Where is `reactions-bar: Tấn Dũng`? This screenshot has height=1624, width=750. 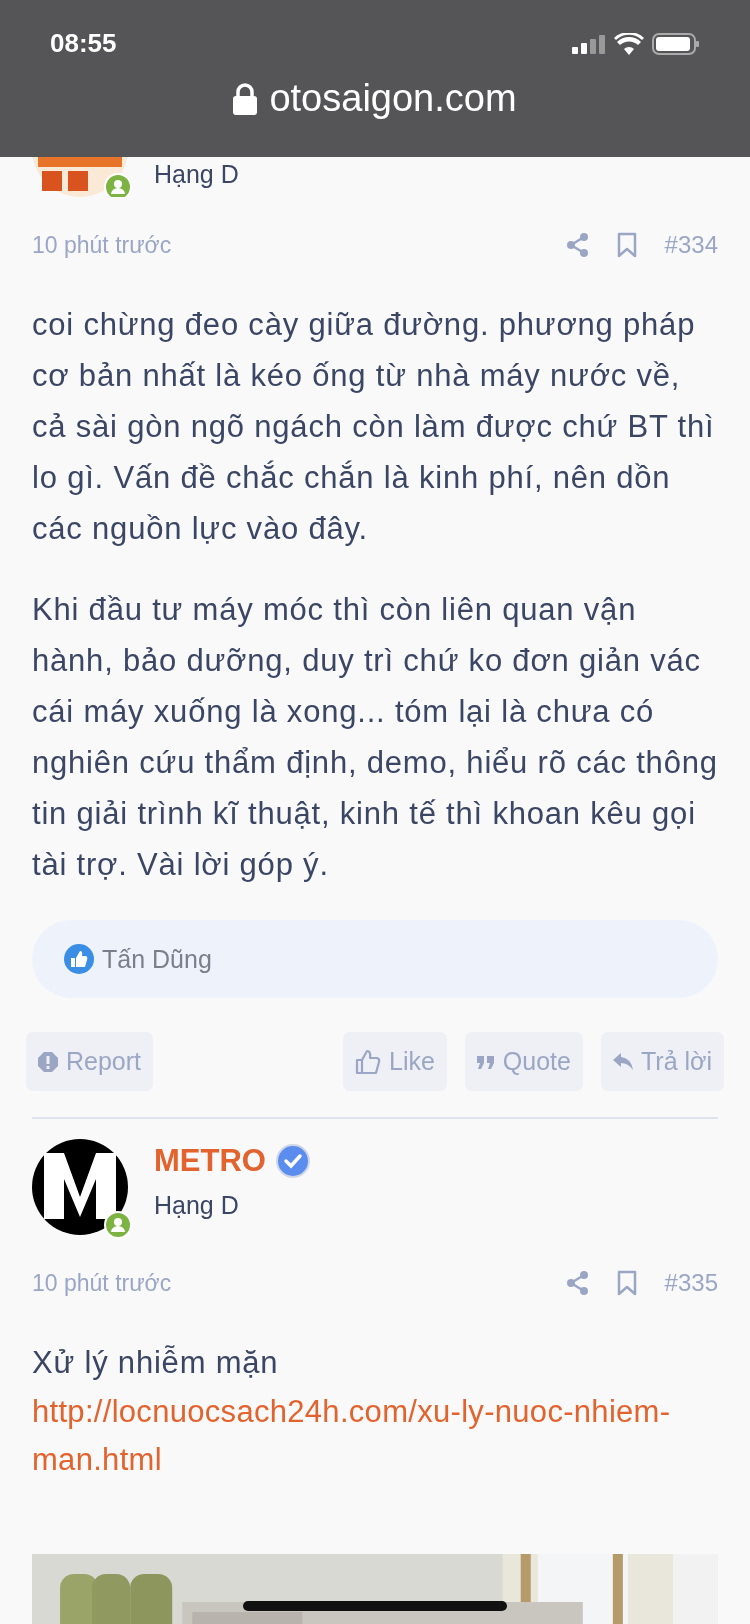 reactions-bar: Tấn Dũng is located at coordinates (375, 959).